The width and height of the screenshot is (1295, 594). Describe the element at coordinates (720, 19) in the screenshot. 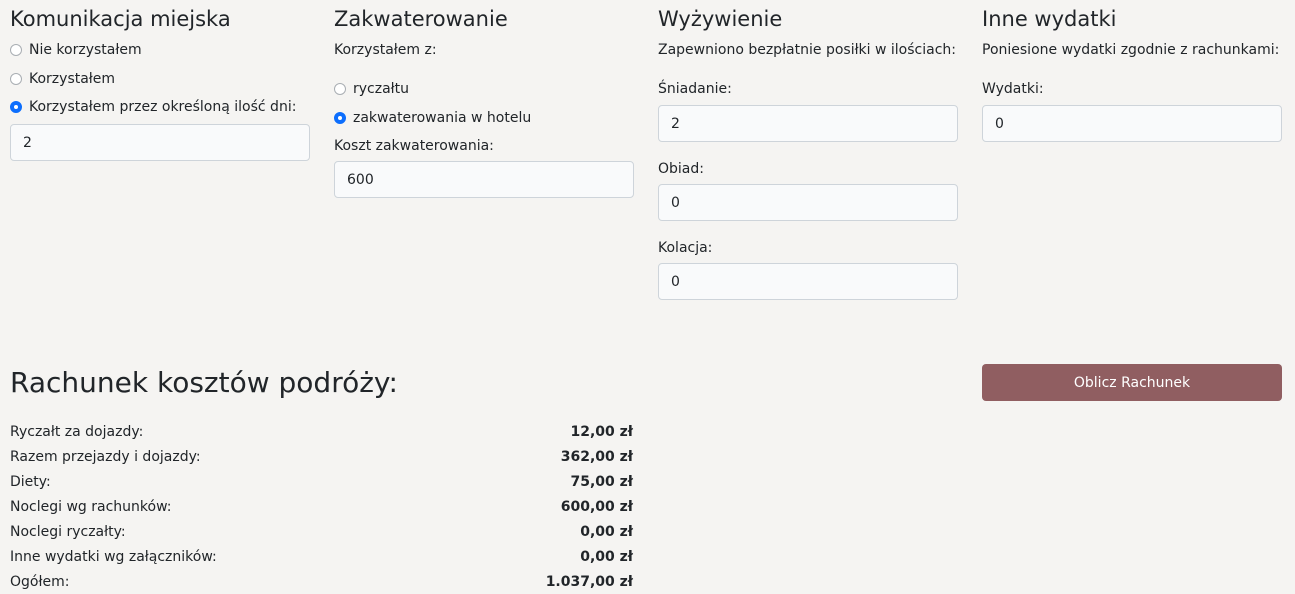

I see `wyzywienie-title: Wyżywienie` at that location.